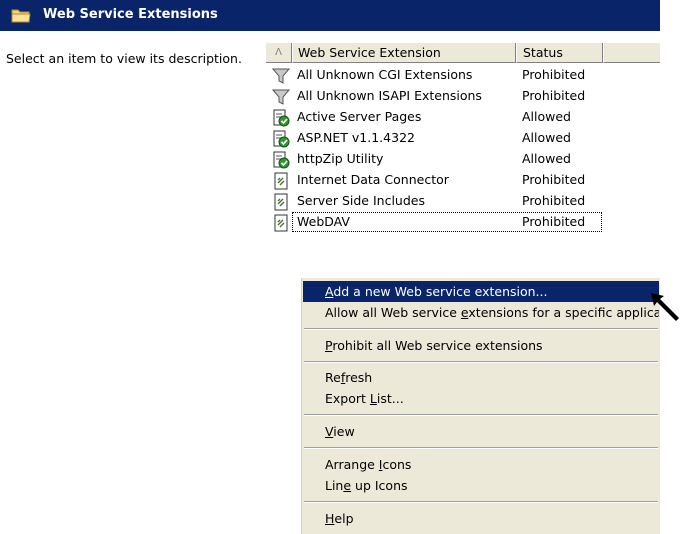 The height and width of the screenshot is (534, 681). Describe the element at coordinates (361, 200) in the screenshot. I see `extension-name: Server Side Includes` at that location.